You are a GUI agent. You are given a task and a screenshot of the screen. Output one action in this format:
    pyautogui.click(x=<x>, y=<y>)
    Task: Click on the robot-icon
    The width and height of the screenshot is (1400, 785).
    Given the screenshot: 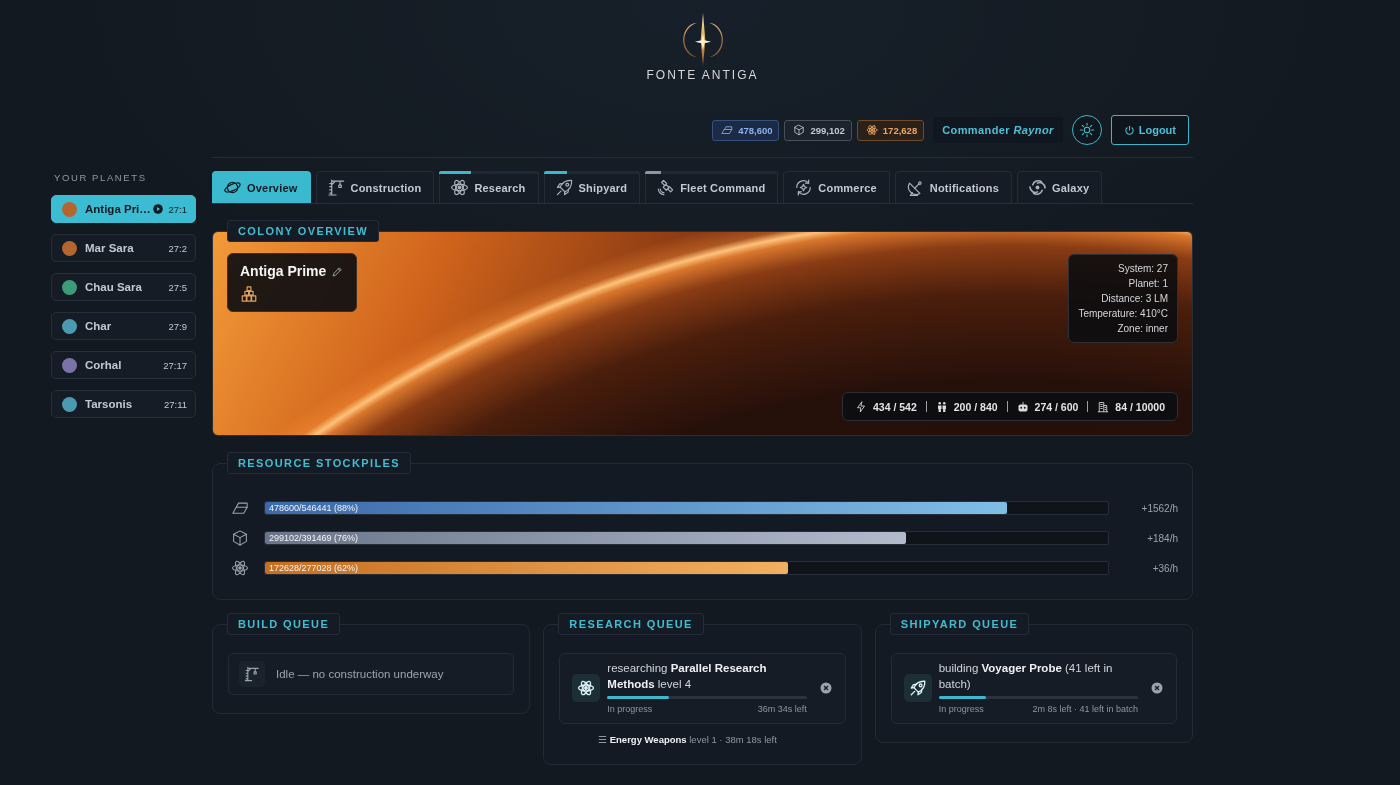 What is the action you would take?
    pyautogui.click(x=1022, y=406)
    